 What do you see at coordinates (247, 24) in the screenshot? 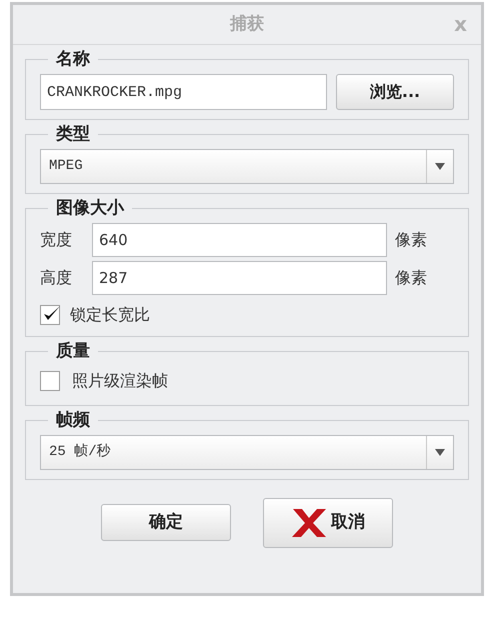
I see `window-title: 捕获` at bounding box center [247, 24].